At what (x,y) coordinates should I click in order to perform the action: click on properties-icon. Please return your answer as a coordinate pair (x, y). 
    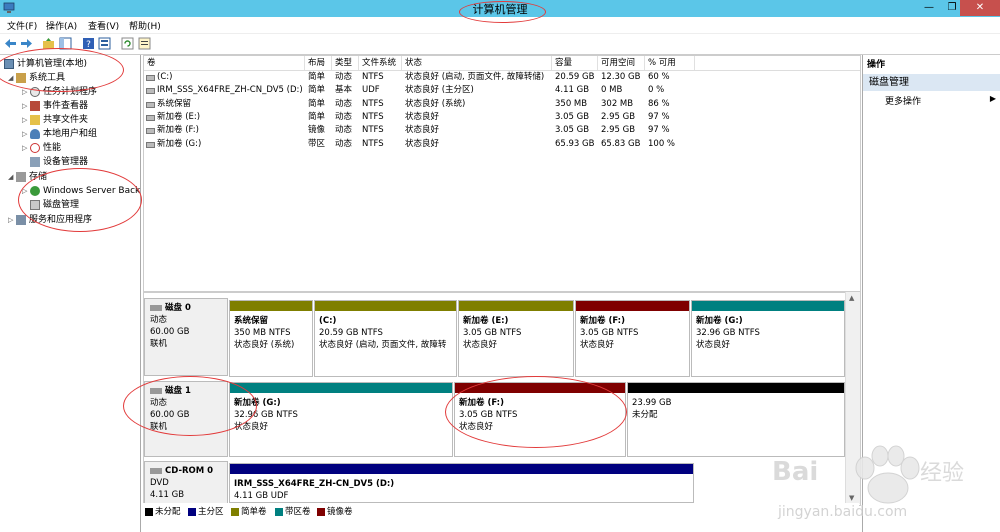
    Looking at the image, I should click on (104, 43).